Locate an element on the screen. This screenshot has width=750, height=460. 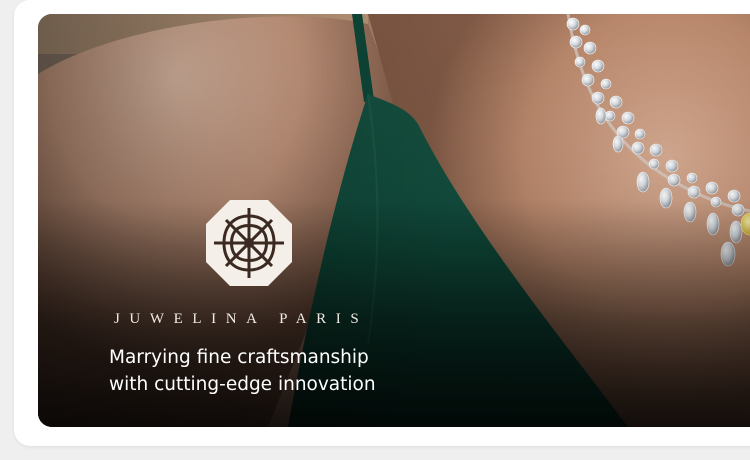
tagline-line-2: with cutting-edge innovation is located at coordinates (242, 384).